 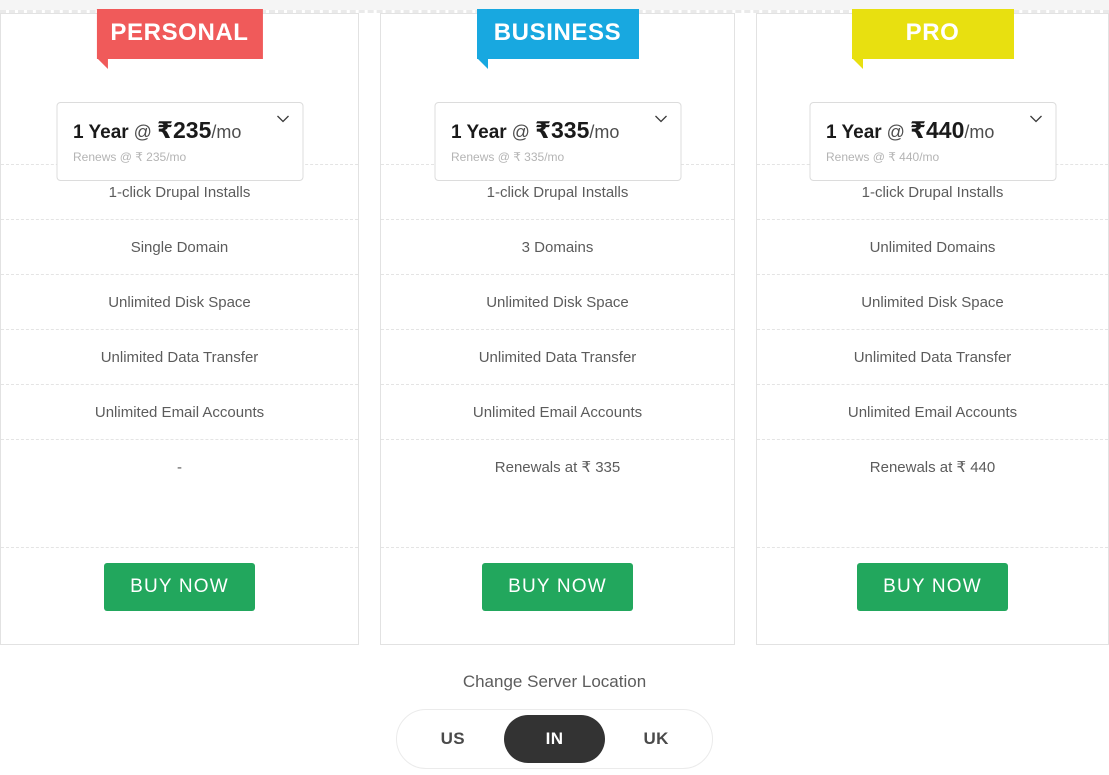 I want to click on buy-area-personal: BUY NOW, so click(x=179, y=595).